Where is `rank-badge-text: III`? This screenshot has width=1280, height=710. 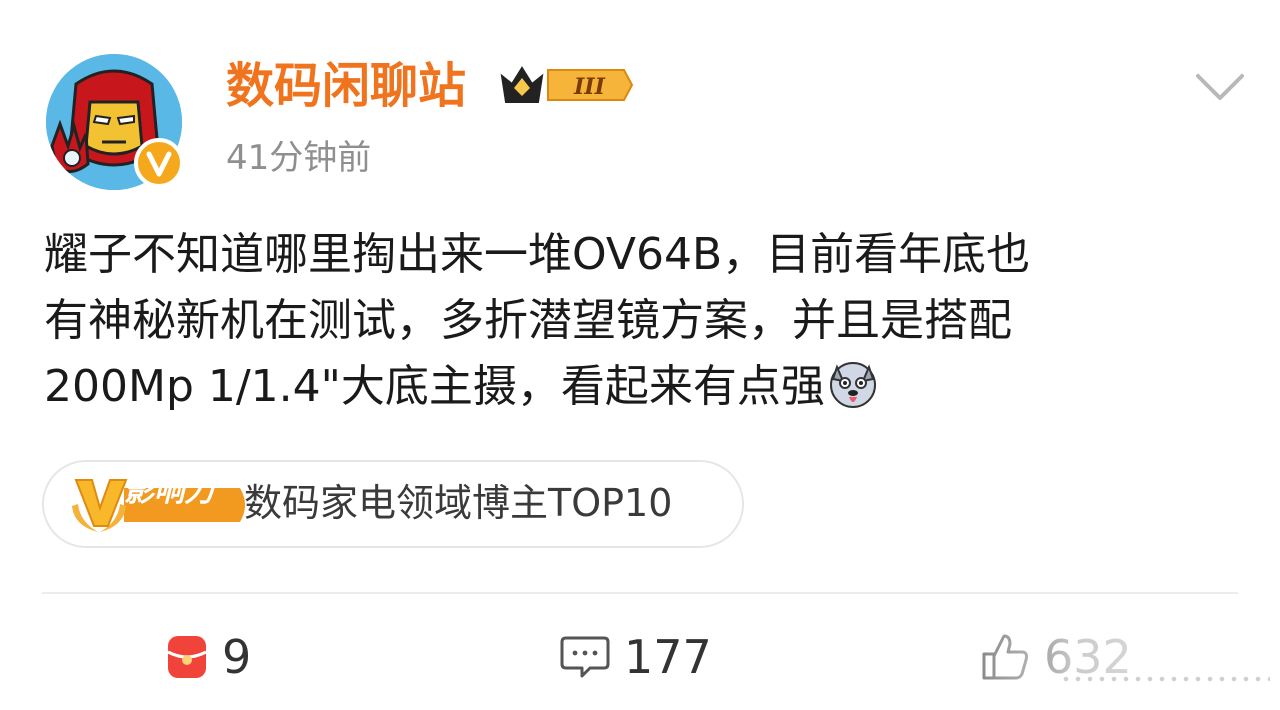 rank-badge-text: III is located at coordinates (589, 87).